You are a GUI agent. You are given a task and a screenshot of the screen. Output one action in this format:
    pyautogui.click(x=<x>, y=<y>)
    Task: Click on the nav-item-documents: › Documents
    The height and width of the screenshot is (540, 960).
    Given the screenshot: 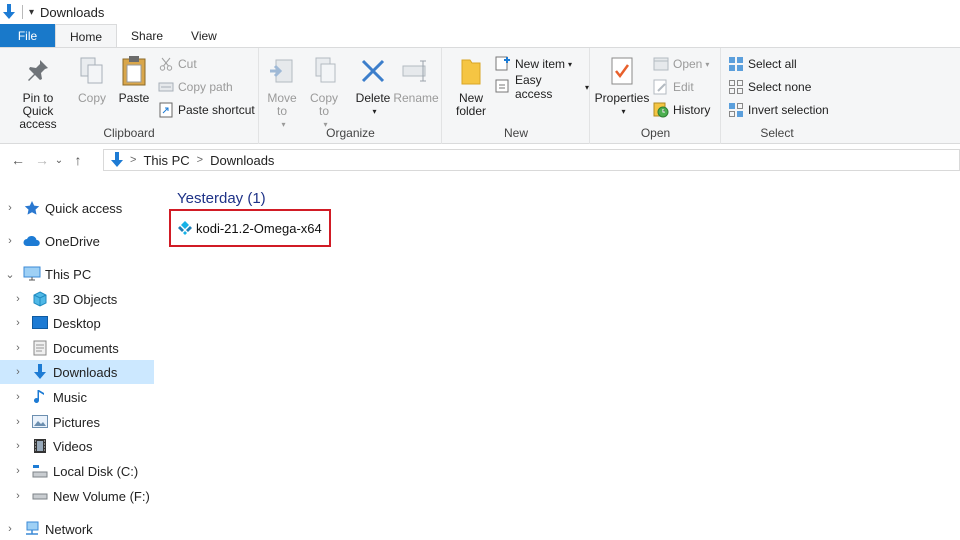 What is the action you would take?
    pyautogui.click(x=77, y=348)
    